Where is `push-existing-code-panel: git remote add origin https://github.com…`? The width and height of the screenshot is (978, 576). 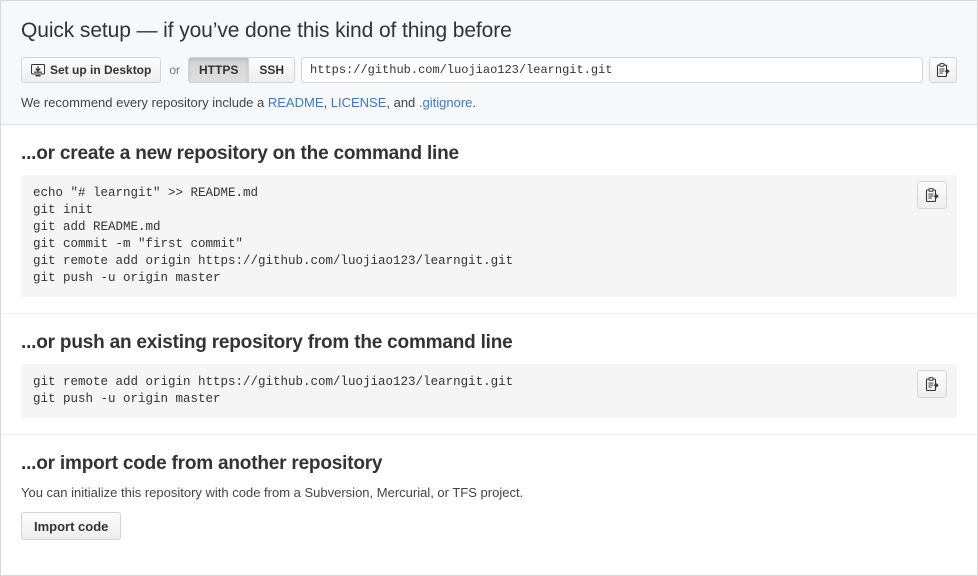
push-existing-code-panel: git remote add origin https://github.com… is located at coordinates (489, 391).